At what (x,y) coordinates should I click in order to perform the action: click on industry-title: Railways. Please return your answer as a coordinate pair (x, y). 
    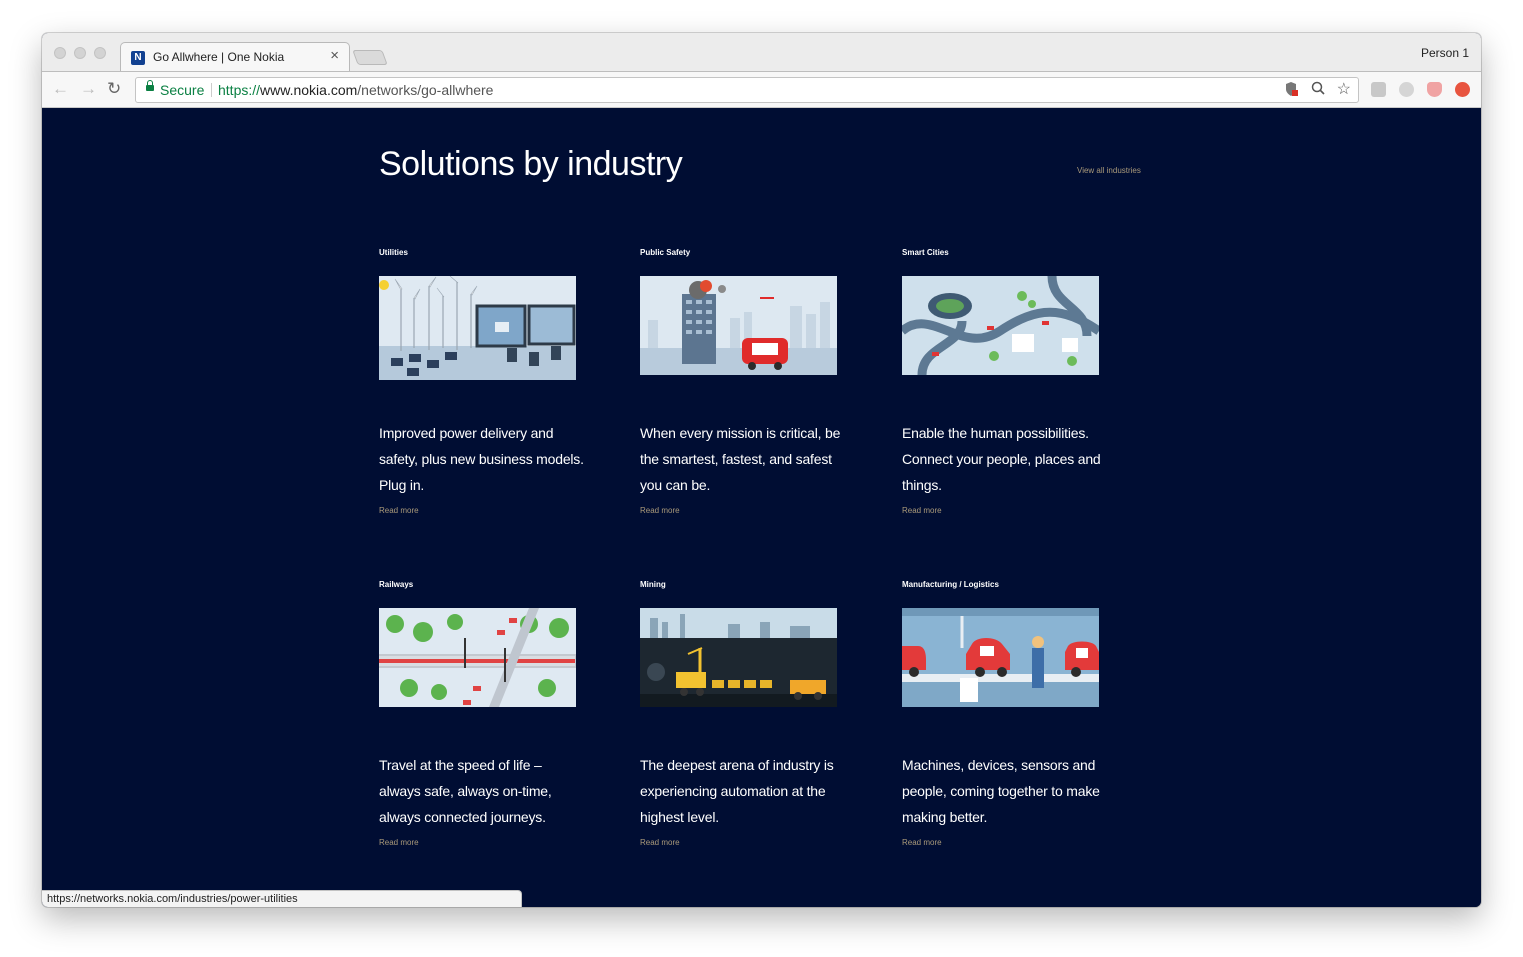
    Looking at the image, I should click on (396, 584).